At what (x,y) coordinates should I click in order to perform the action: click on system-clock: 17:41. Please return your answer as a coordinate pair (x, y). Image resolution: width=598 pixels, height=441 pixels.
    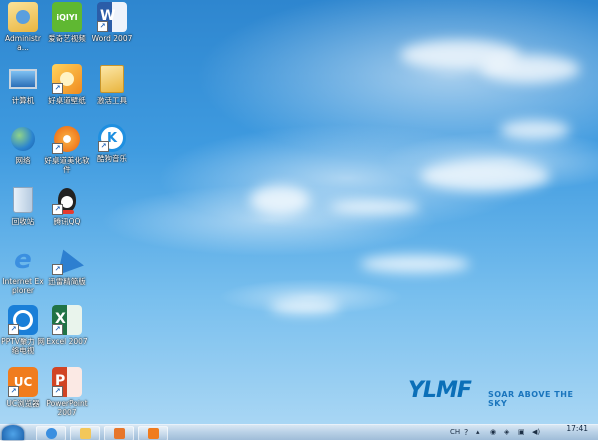
    Looking at the image, I should click on (577, 429).